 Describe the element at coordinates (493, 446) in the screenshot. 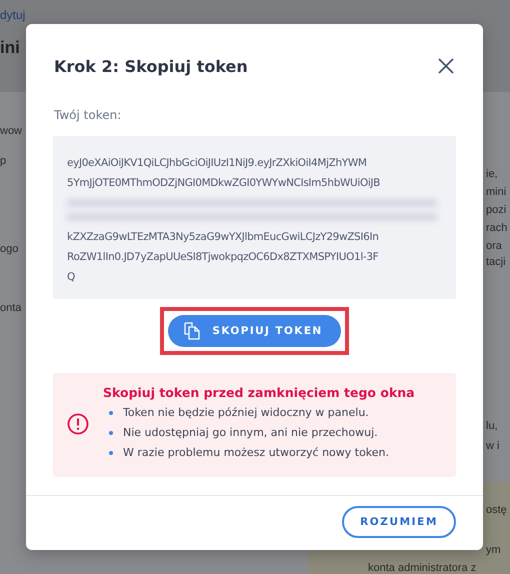

I see `background-text: w i` at that location.